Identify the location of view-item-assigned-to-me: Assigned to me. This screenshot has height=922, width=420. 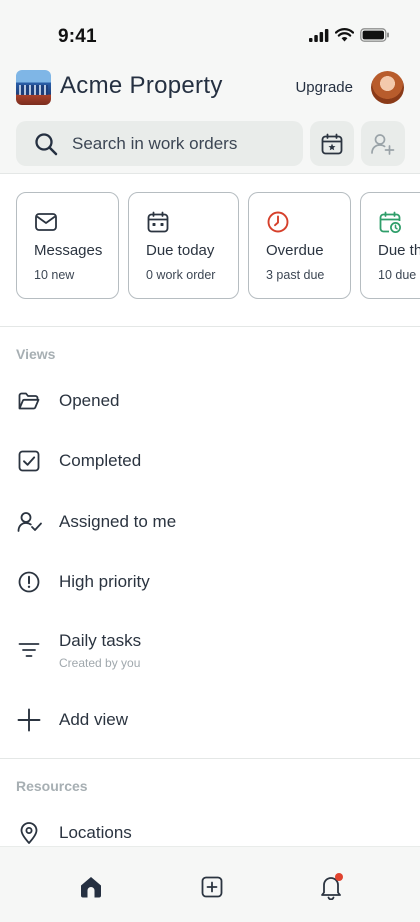
(210, 522).